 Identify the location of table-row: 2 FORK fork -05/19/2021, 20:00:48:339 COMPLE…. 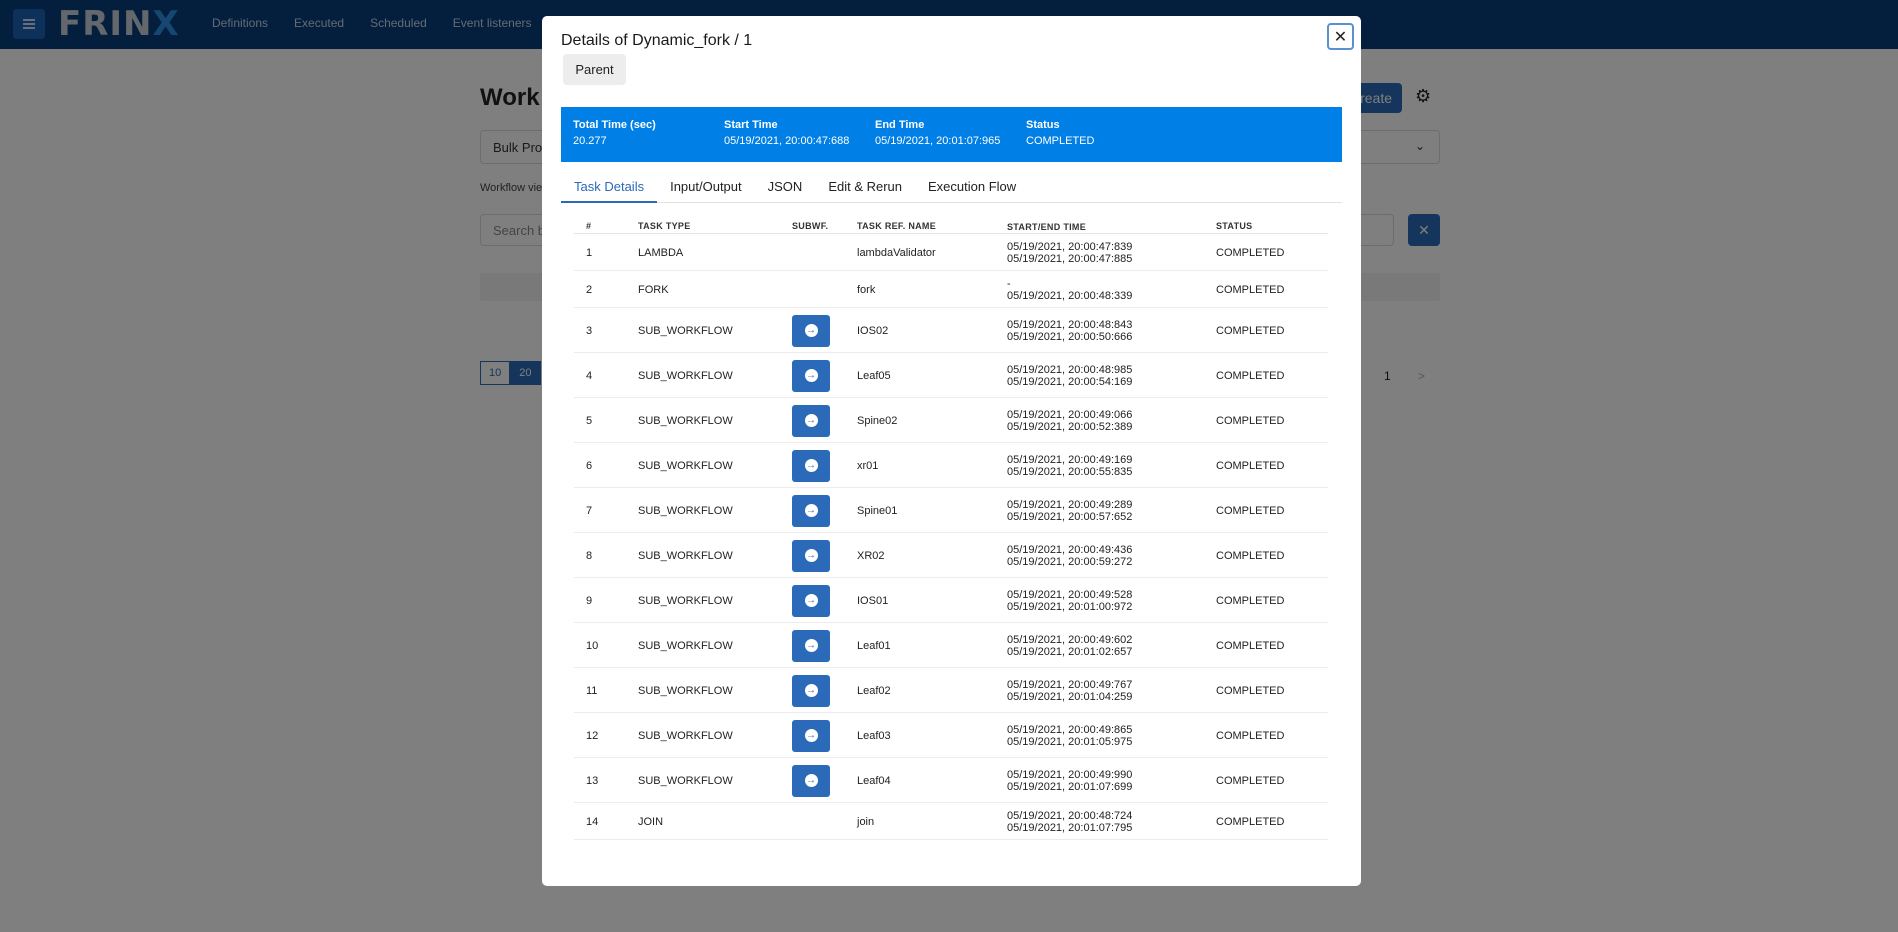
(951, 289).